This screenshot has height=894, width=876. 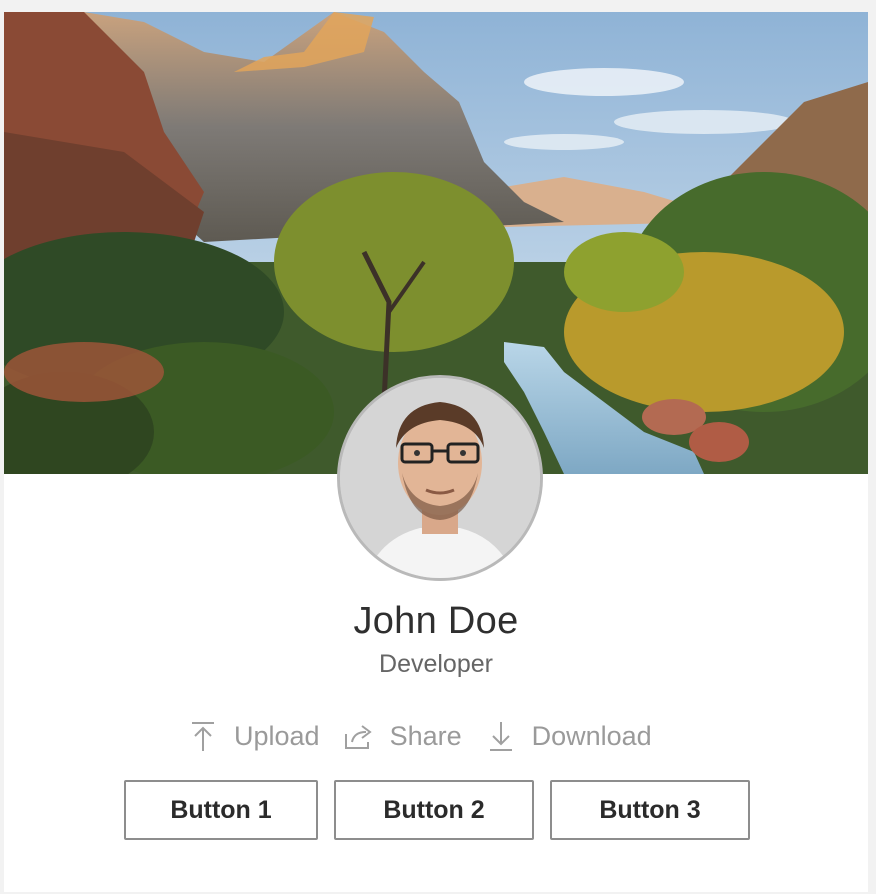 What do you see at coordinates (277, 735) in the screenshot?
I see `upload-label: Upload` at bounding box center [277, 735].